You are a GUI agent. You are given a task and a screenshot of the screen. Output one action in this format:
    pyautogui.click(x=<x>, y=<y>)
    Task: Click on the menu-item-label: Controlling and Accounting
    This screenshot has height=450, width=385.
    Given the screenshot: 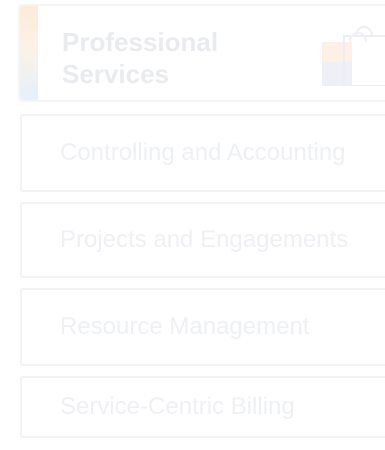 What is the action you would take?
    pyautogui.click(x=203, y=152)
    